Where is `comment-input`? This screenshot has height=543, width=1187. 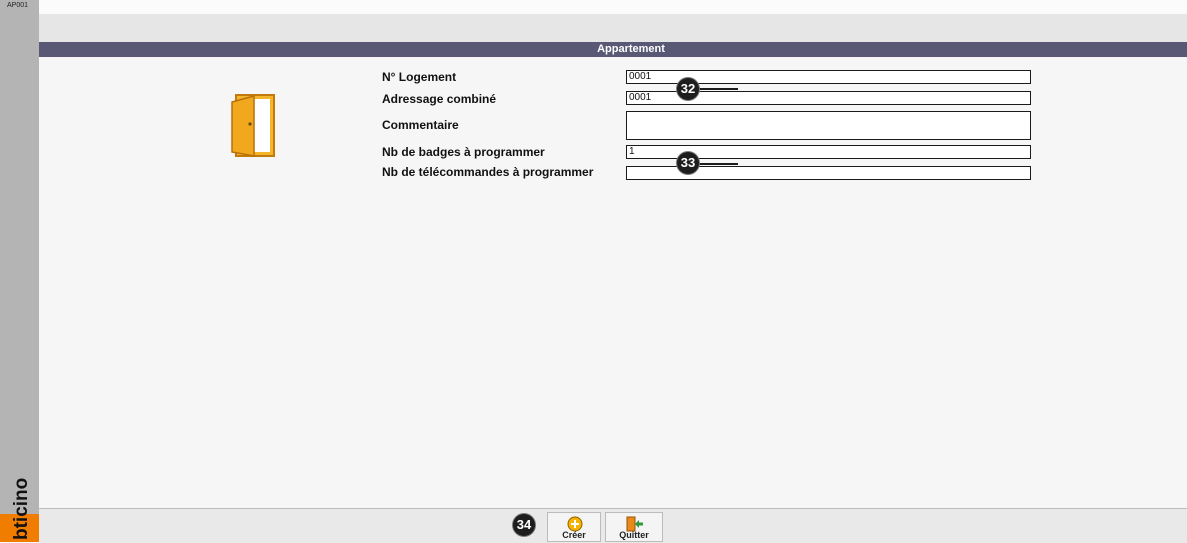
comment-input is located at coordinates (828, 125).